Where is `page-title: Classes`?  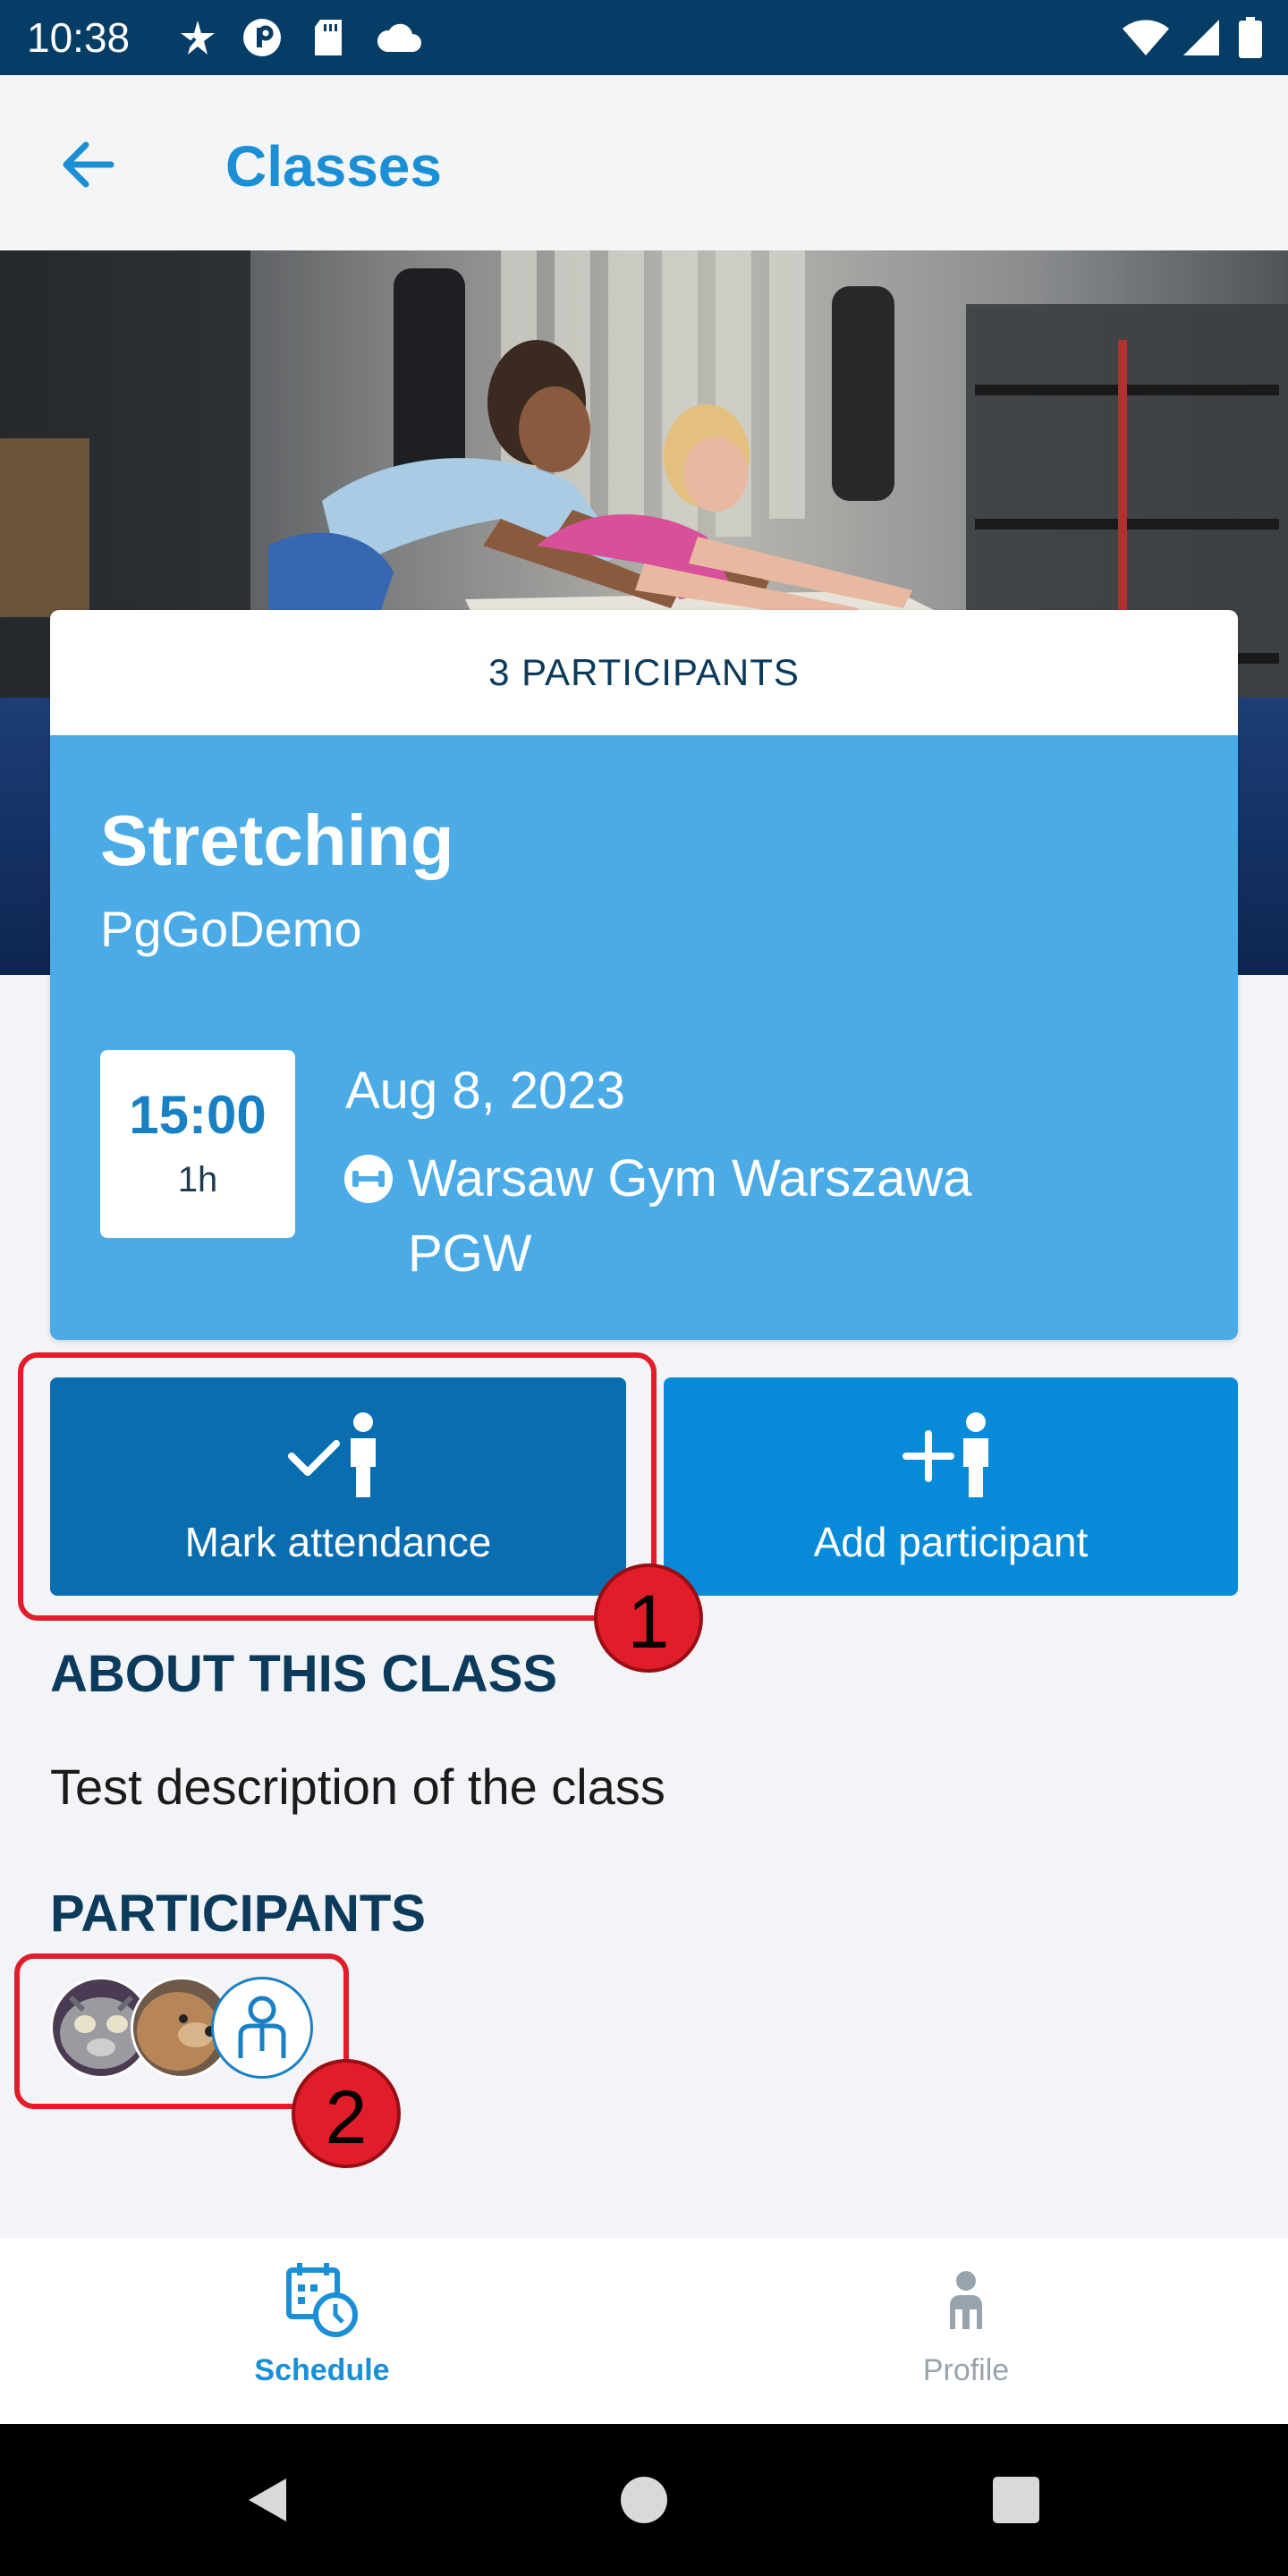 page-title: Classes is located at coordinates (333, 166).